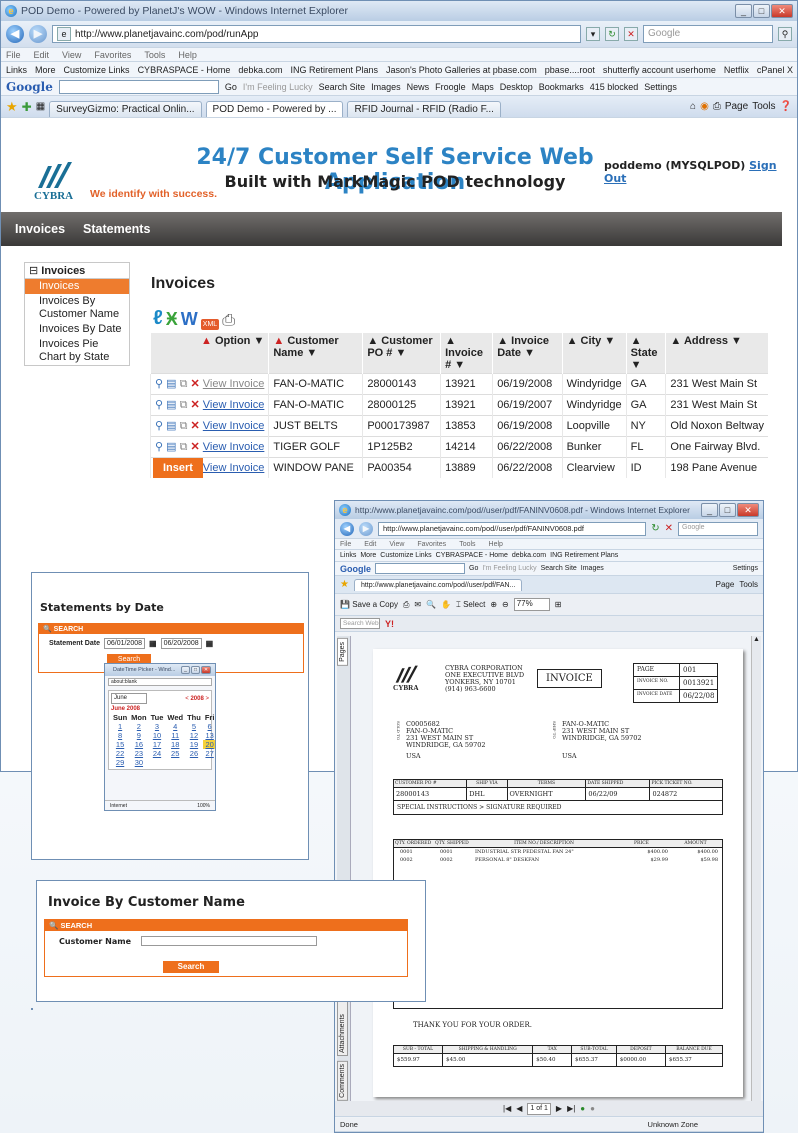 The image size is (798, 1133). What do you see at coordinates (178, 468) in the screenshot?
I see `insert-button: Insert` at bounding box center [178, 468].